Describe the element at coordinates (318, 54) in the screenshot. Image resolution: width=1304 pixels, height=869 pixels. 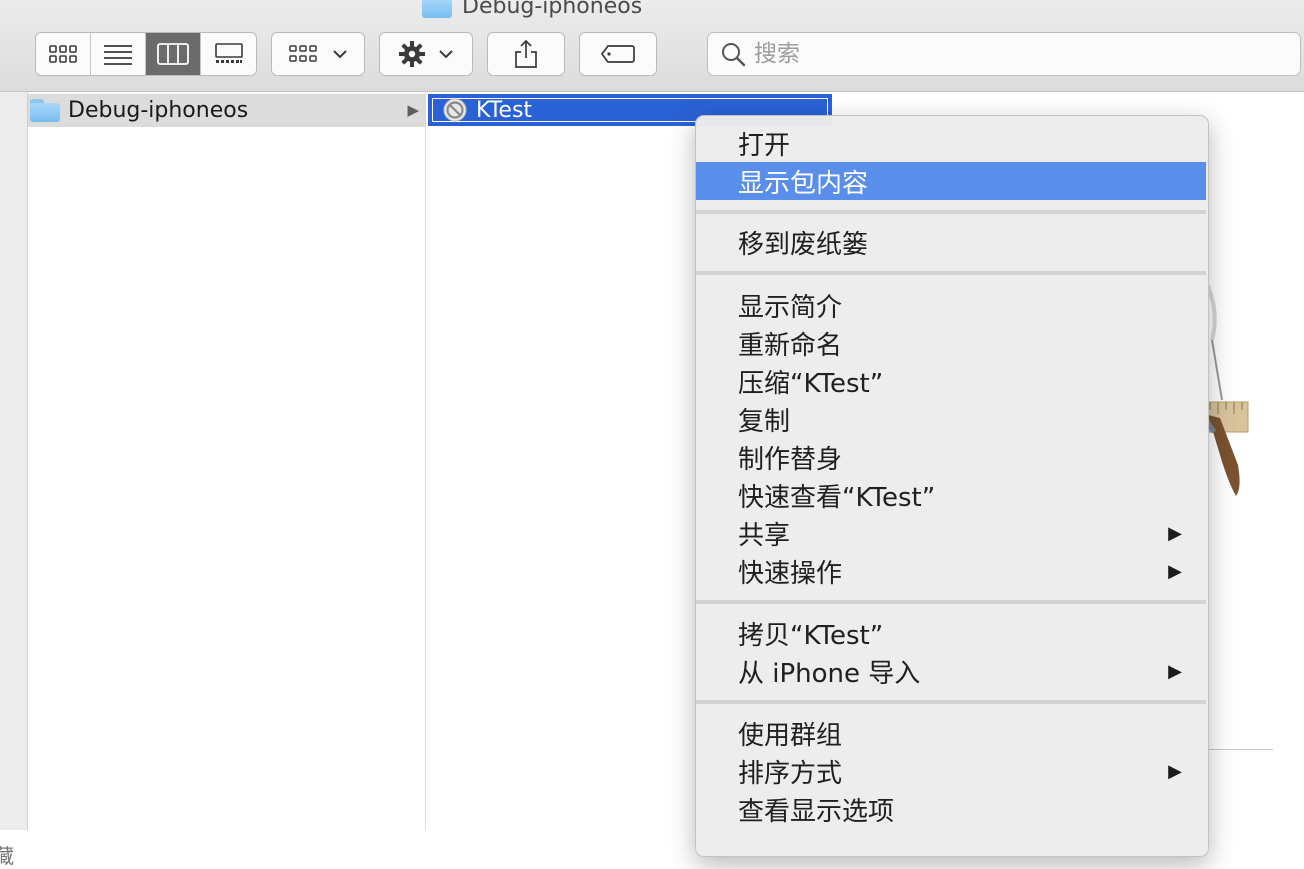
I see `group-by-button` at that location.